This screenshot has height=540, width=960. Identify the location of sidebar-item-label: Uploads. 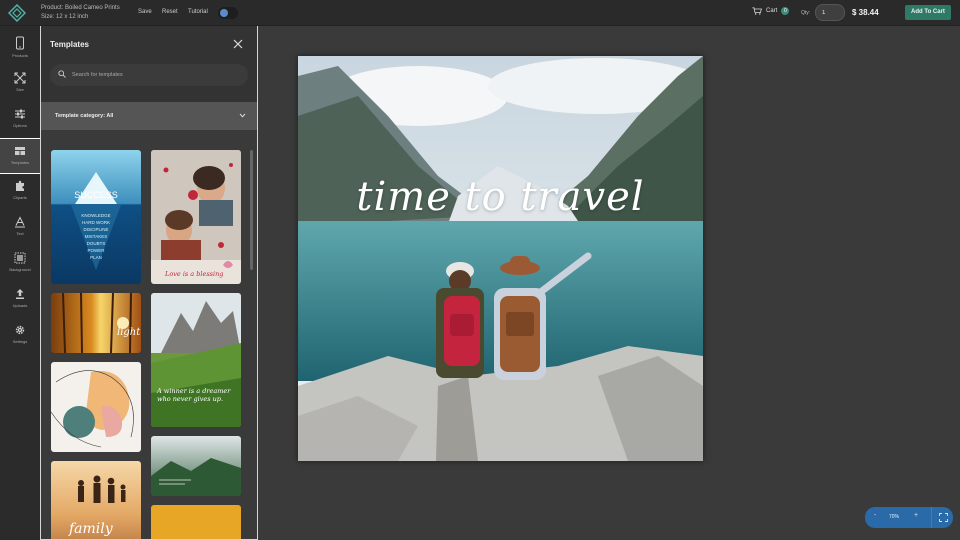
(20, 305).